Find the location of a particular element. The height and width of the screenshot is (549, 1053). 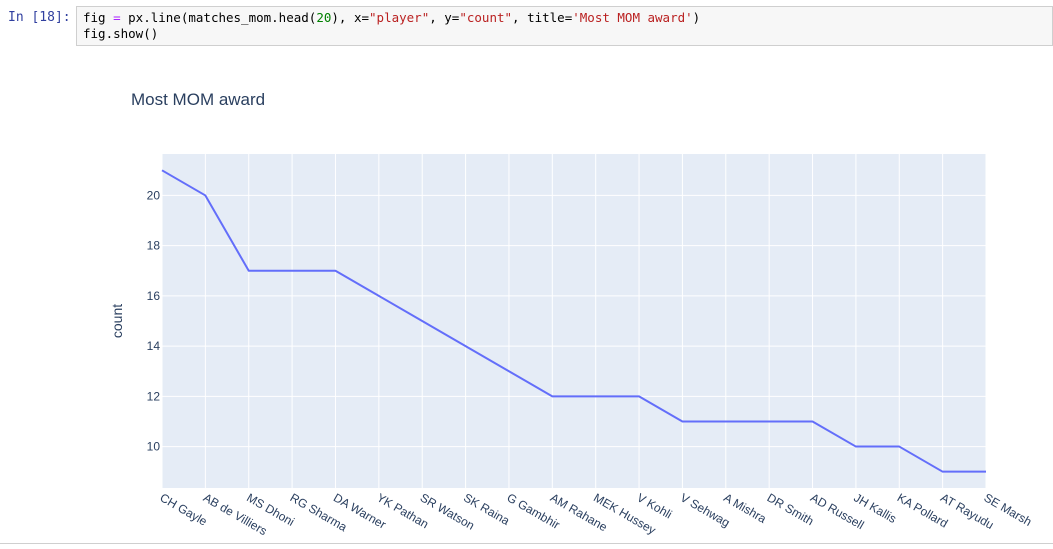

code-token: = is located at coordinates (117, 17).